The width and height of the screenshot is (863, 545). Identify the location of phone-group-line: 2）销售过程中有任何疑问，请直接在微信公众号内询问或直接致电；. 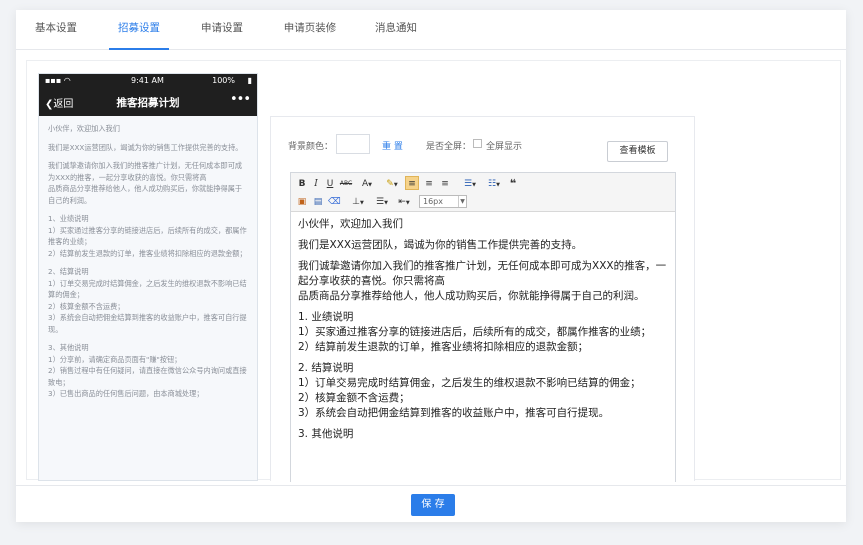
(147, 376).